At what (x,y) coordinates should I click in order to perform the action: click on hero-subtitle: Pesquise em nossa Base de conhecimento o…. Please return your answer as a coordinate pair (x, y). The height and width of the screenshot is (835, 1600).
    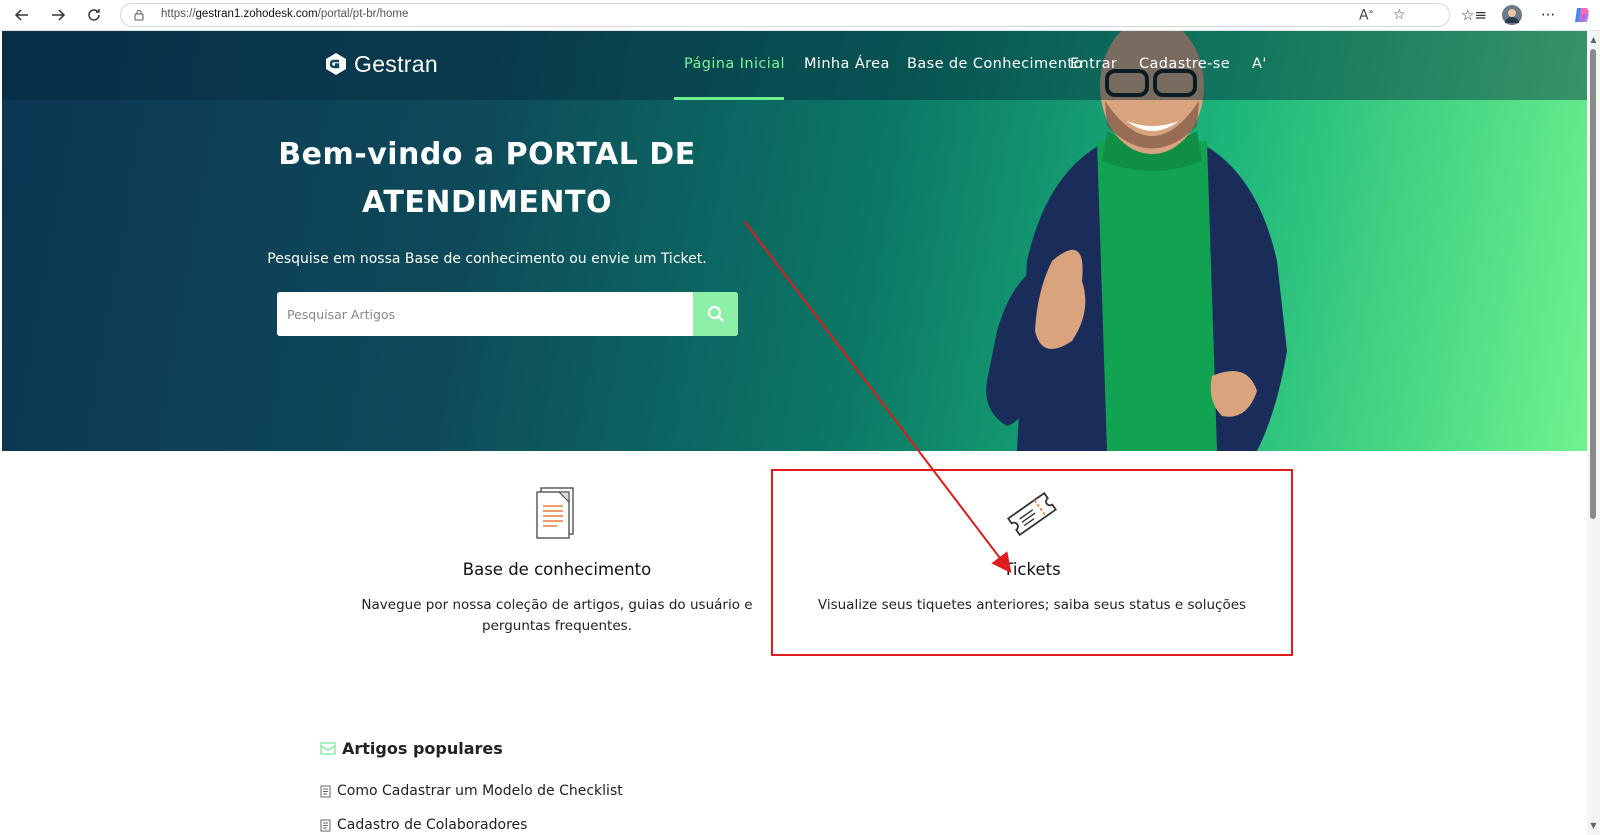
    Looking at the image, I should click on (487, 259).